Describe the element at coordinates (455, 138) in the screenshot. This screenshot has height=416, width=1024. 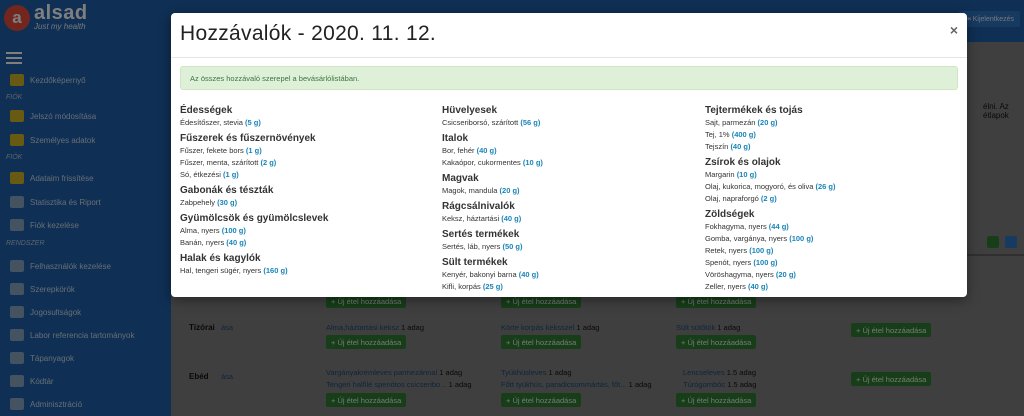
I see `category-title: Italok` at that location.